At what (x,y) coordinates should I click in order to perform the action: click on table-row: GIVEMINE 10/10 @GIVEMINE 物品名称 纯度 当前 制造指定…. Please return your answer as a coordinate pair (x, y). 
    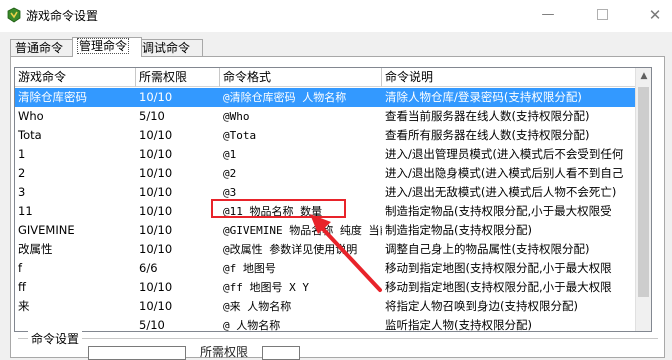
    Looking at the image, I should click on (325, 230).